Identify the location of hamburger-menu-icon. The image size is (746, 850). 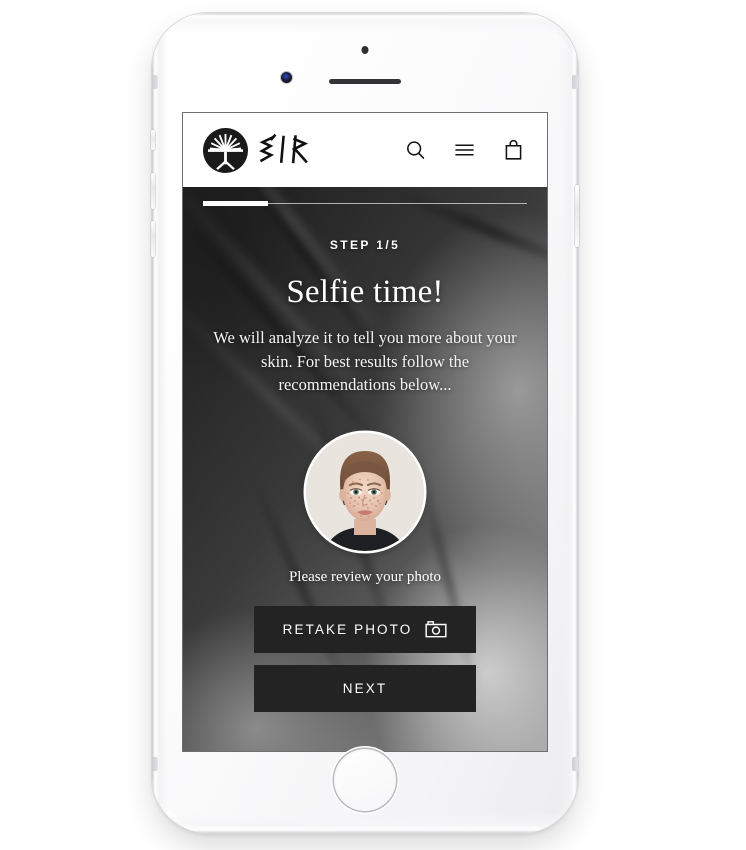
(464, 150).